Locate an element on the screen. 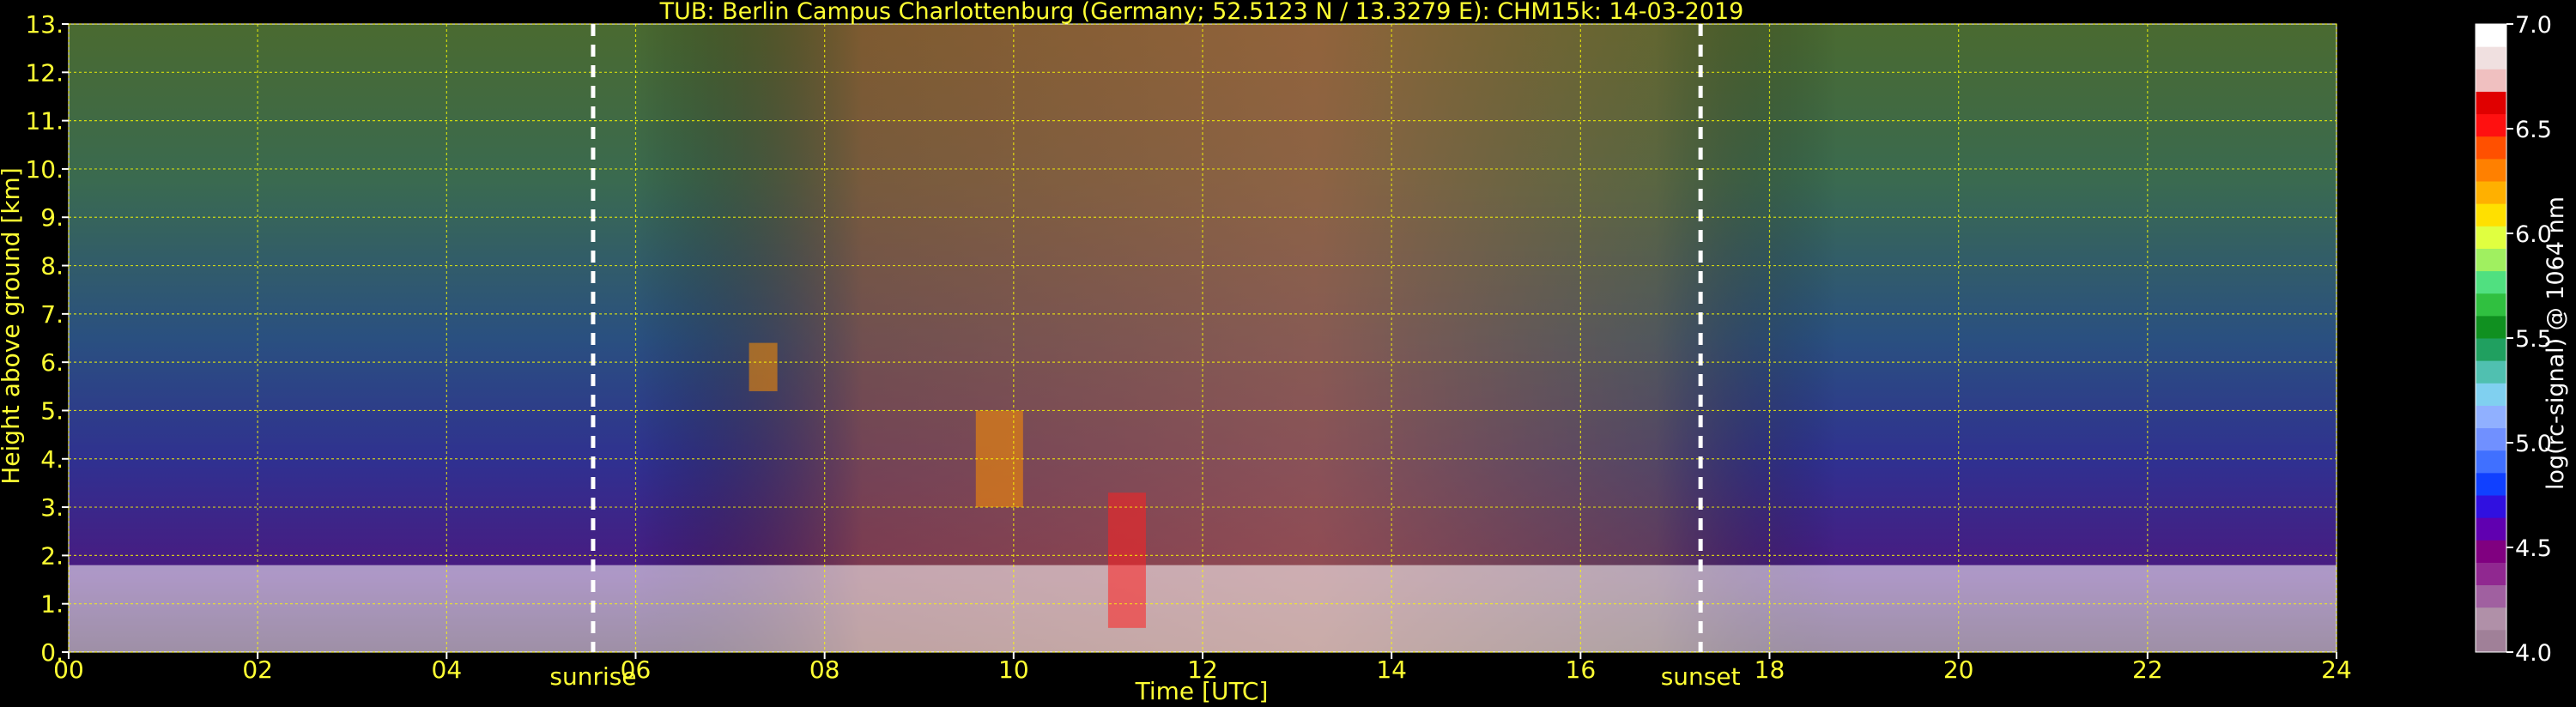 The height and width of the screenshot is (707, 2576). y-tick-label: 12. is located at coordinates (44, 72).